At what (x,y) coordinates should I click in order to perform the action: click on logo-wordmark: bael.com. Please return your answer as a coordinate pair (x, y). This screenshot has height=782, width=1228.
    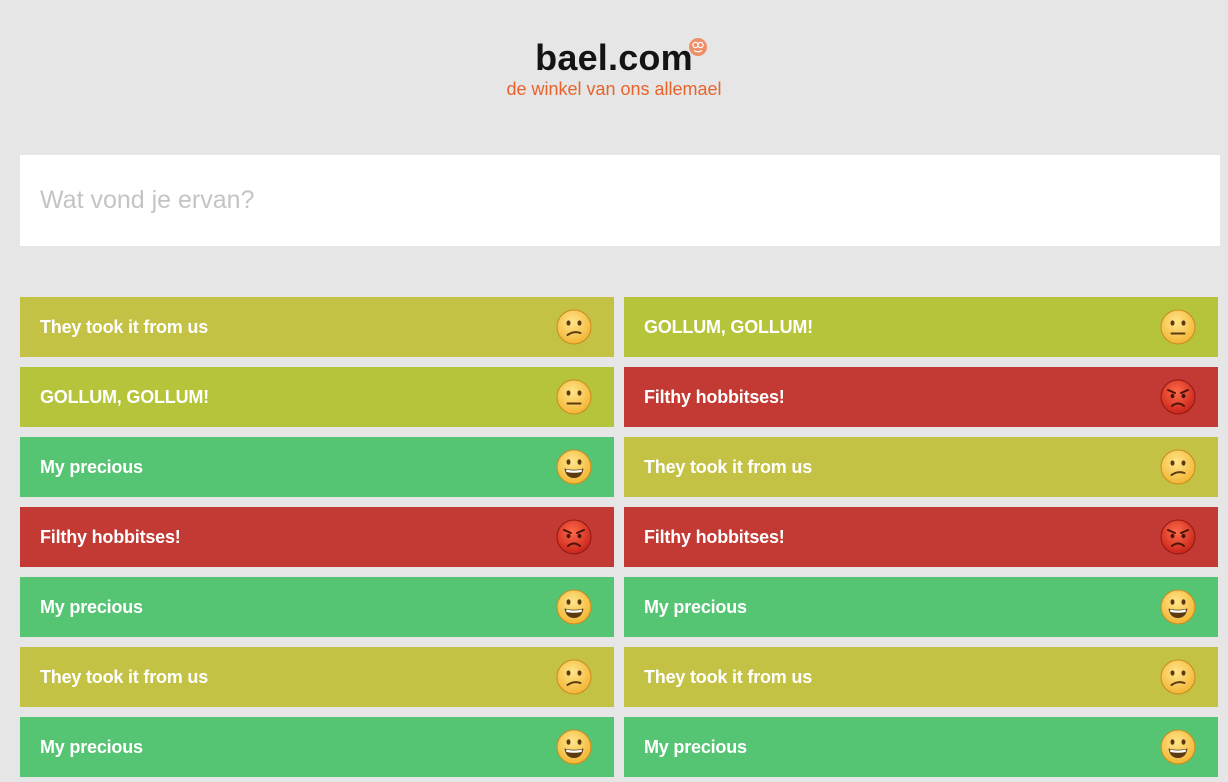
    Looking at the image, I should click on (614, 57).